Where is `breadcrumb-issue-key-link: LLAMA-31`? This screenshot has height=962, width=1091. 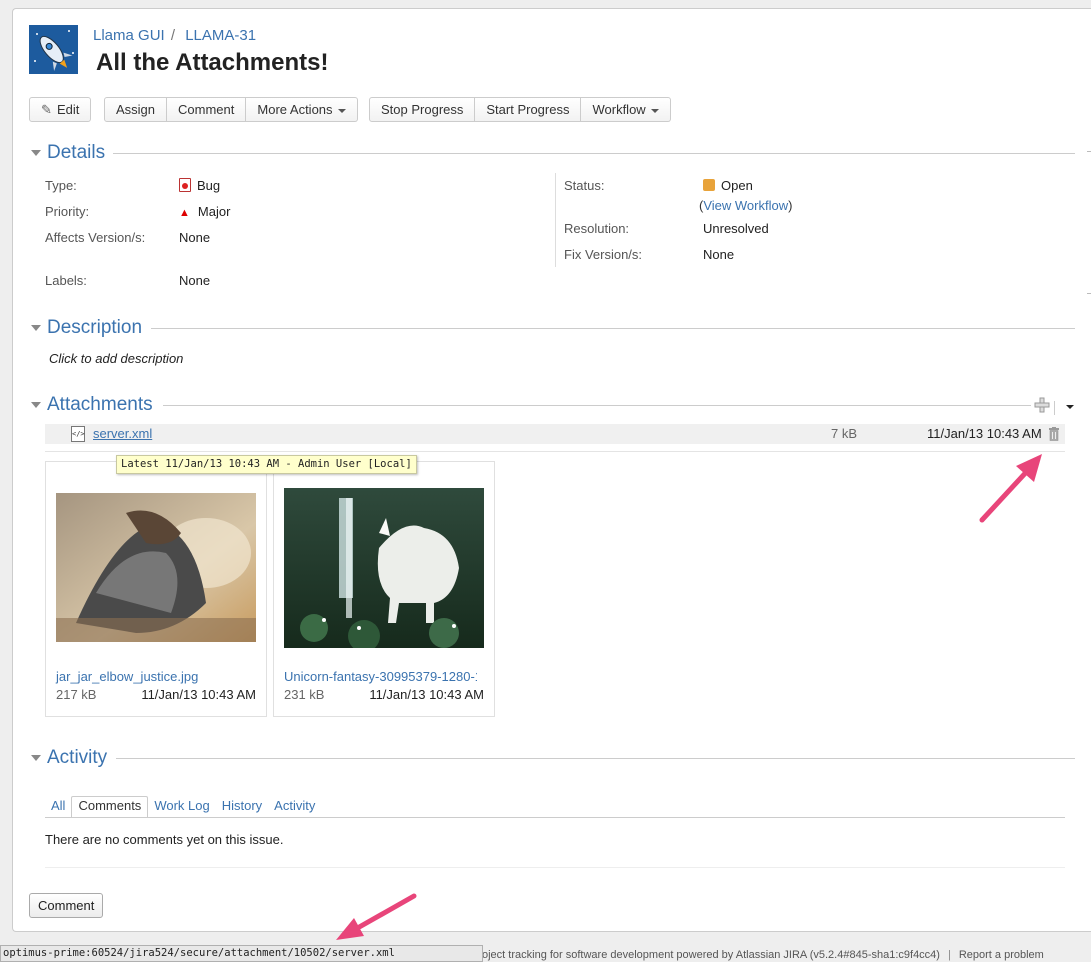
breadcrumb-issue-key-link: LLAMA-31 is located at coordinates (220, 35).